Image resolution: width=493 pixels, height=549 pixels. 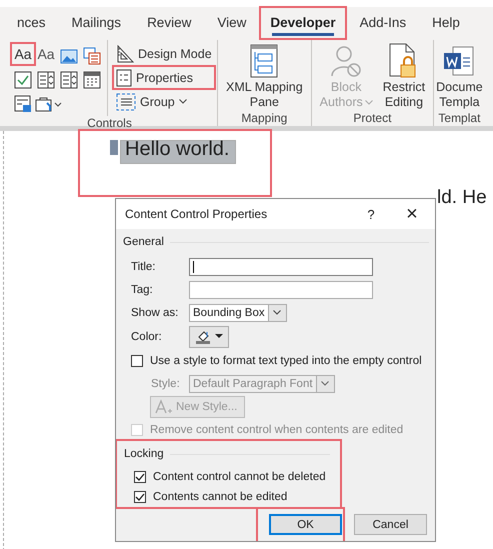 What do you see at coordinates (390, 524) in the screenshot?
I see `dialog-button: Cancel` at bounding box center [390, 524].